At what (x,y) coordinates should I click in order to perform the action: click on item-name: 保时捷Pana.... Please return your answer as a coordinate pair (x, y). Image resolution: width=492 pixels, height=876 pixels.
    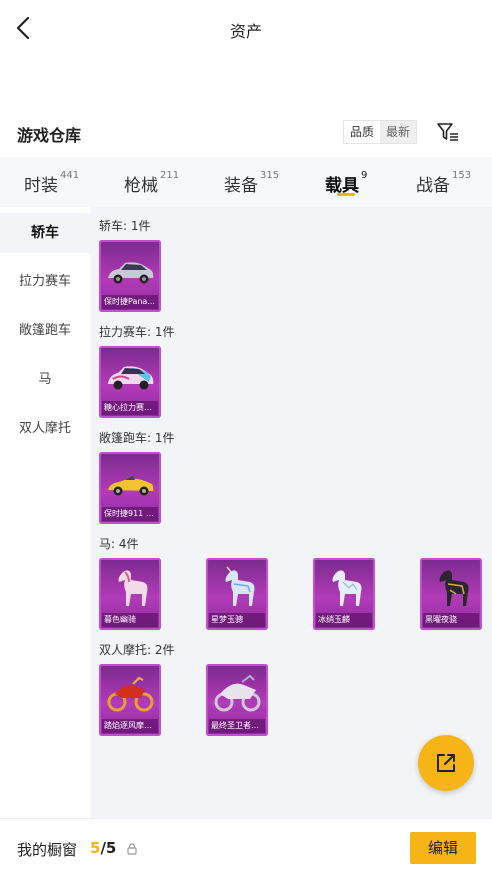
    Looking at the image, I should click on (130, 302).